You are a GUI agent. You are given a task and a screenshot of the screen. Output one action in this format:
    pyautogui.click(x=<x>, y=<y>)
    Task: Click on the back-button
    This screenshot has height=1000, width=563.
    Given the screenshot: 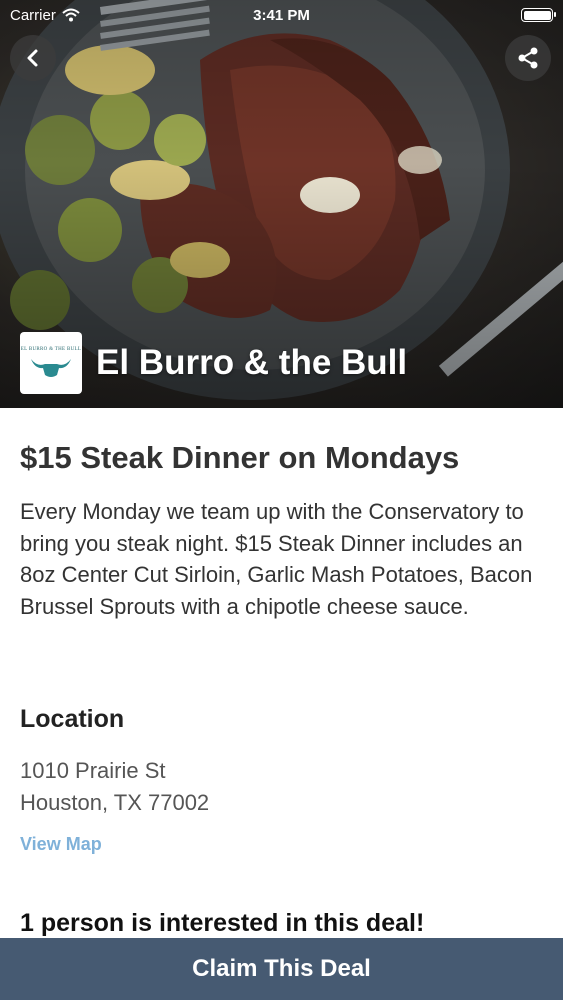 What is the action you would take?
    pyautogui.click(x=33, y=58)
    